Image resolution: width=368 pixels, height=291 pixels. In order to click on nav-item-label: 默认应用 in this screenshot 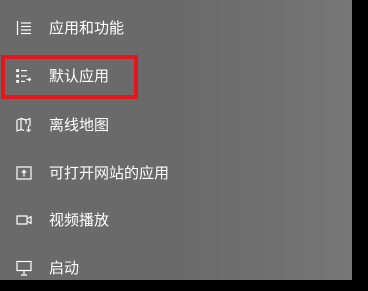, I will do `click(79, 76)`.